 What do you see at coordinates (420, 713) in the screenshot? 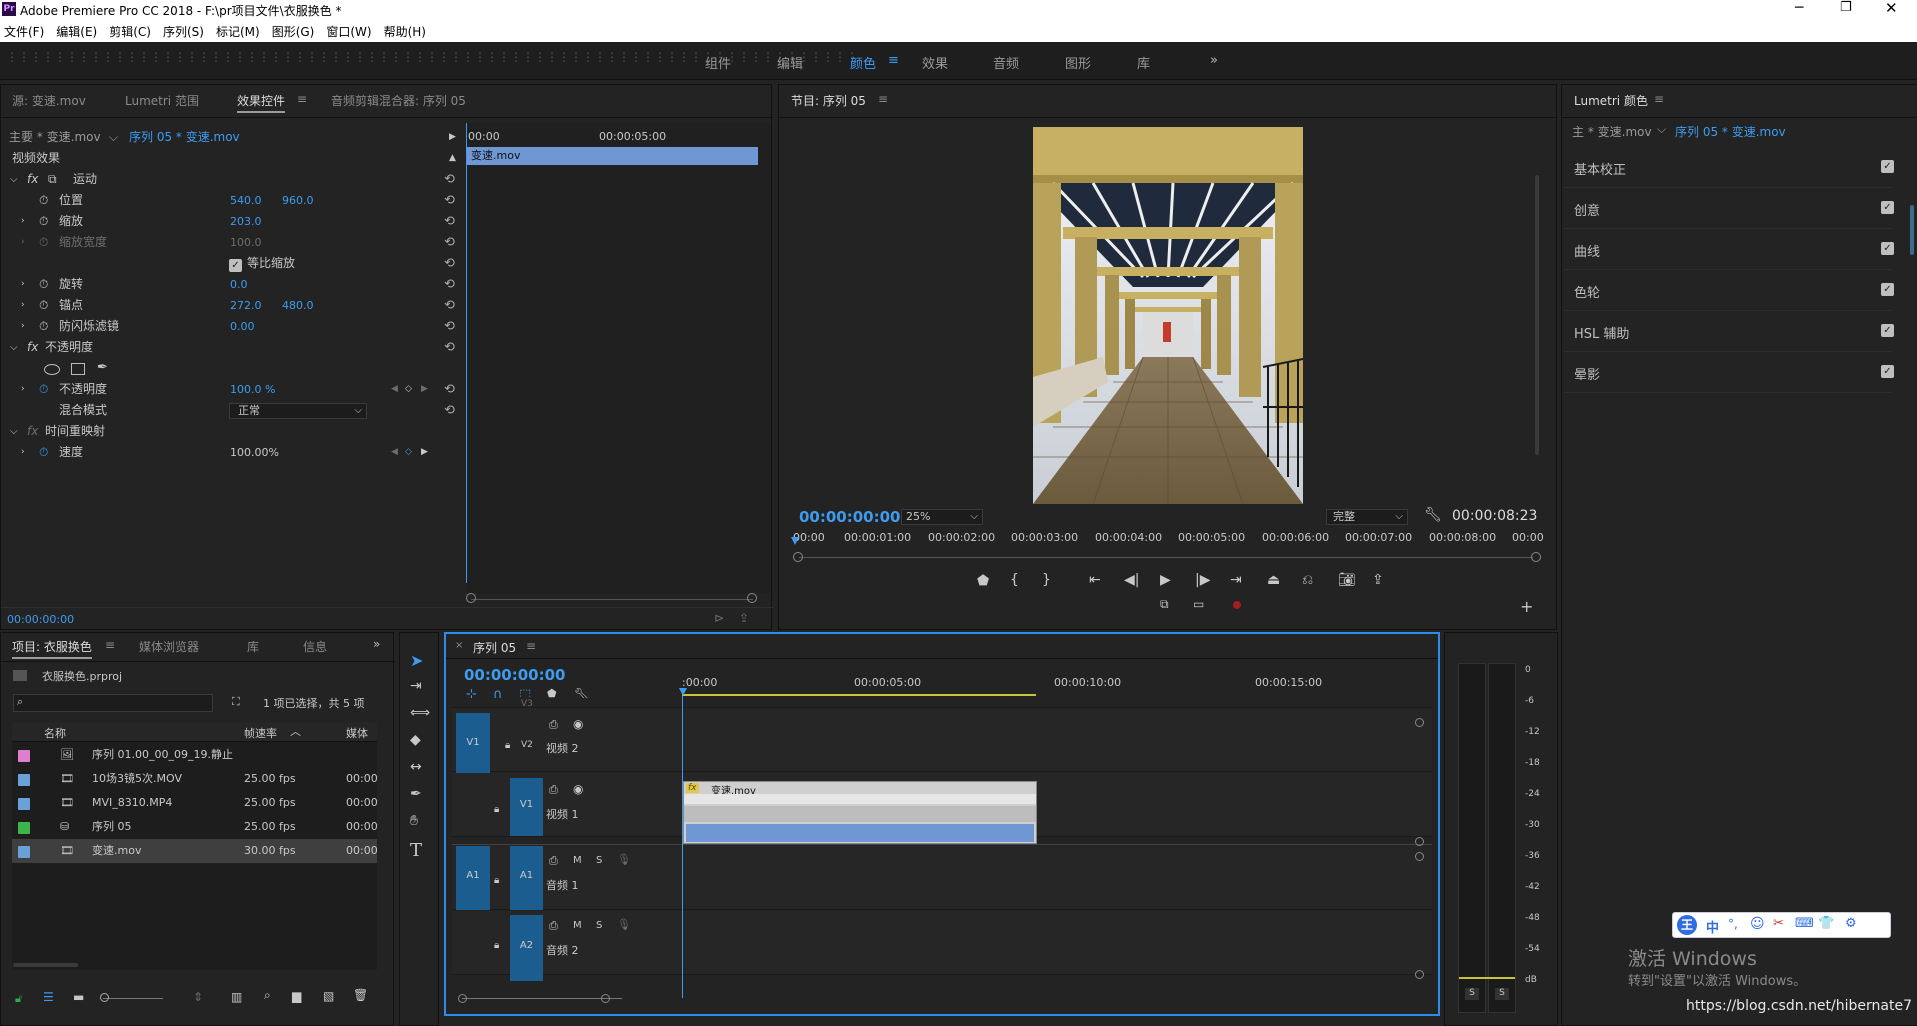
I see `ripple-edit-tool-icon: ⟺` at bounding box center [420, 713].